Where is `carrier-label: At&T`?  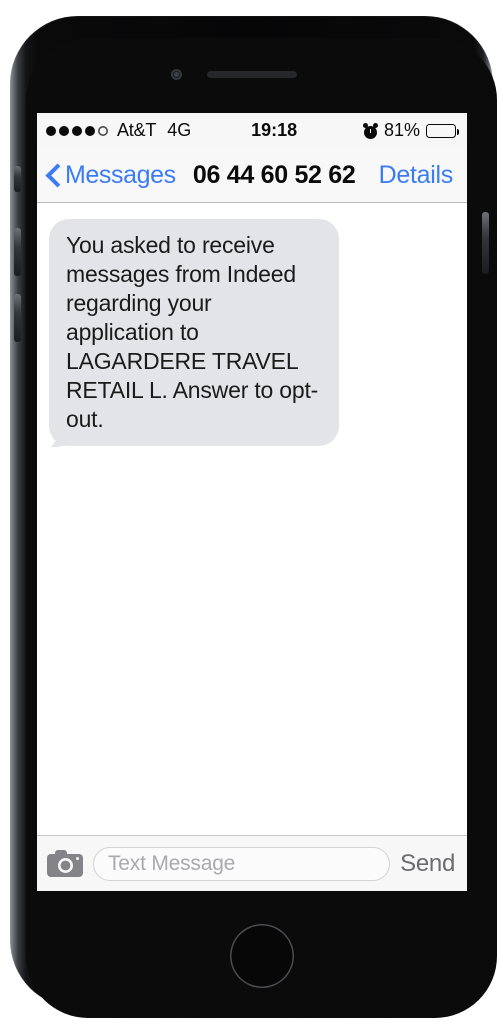
carrier-label: At&T is located at coordinates (137, 130).